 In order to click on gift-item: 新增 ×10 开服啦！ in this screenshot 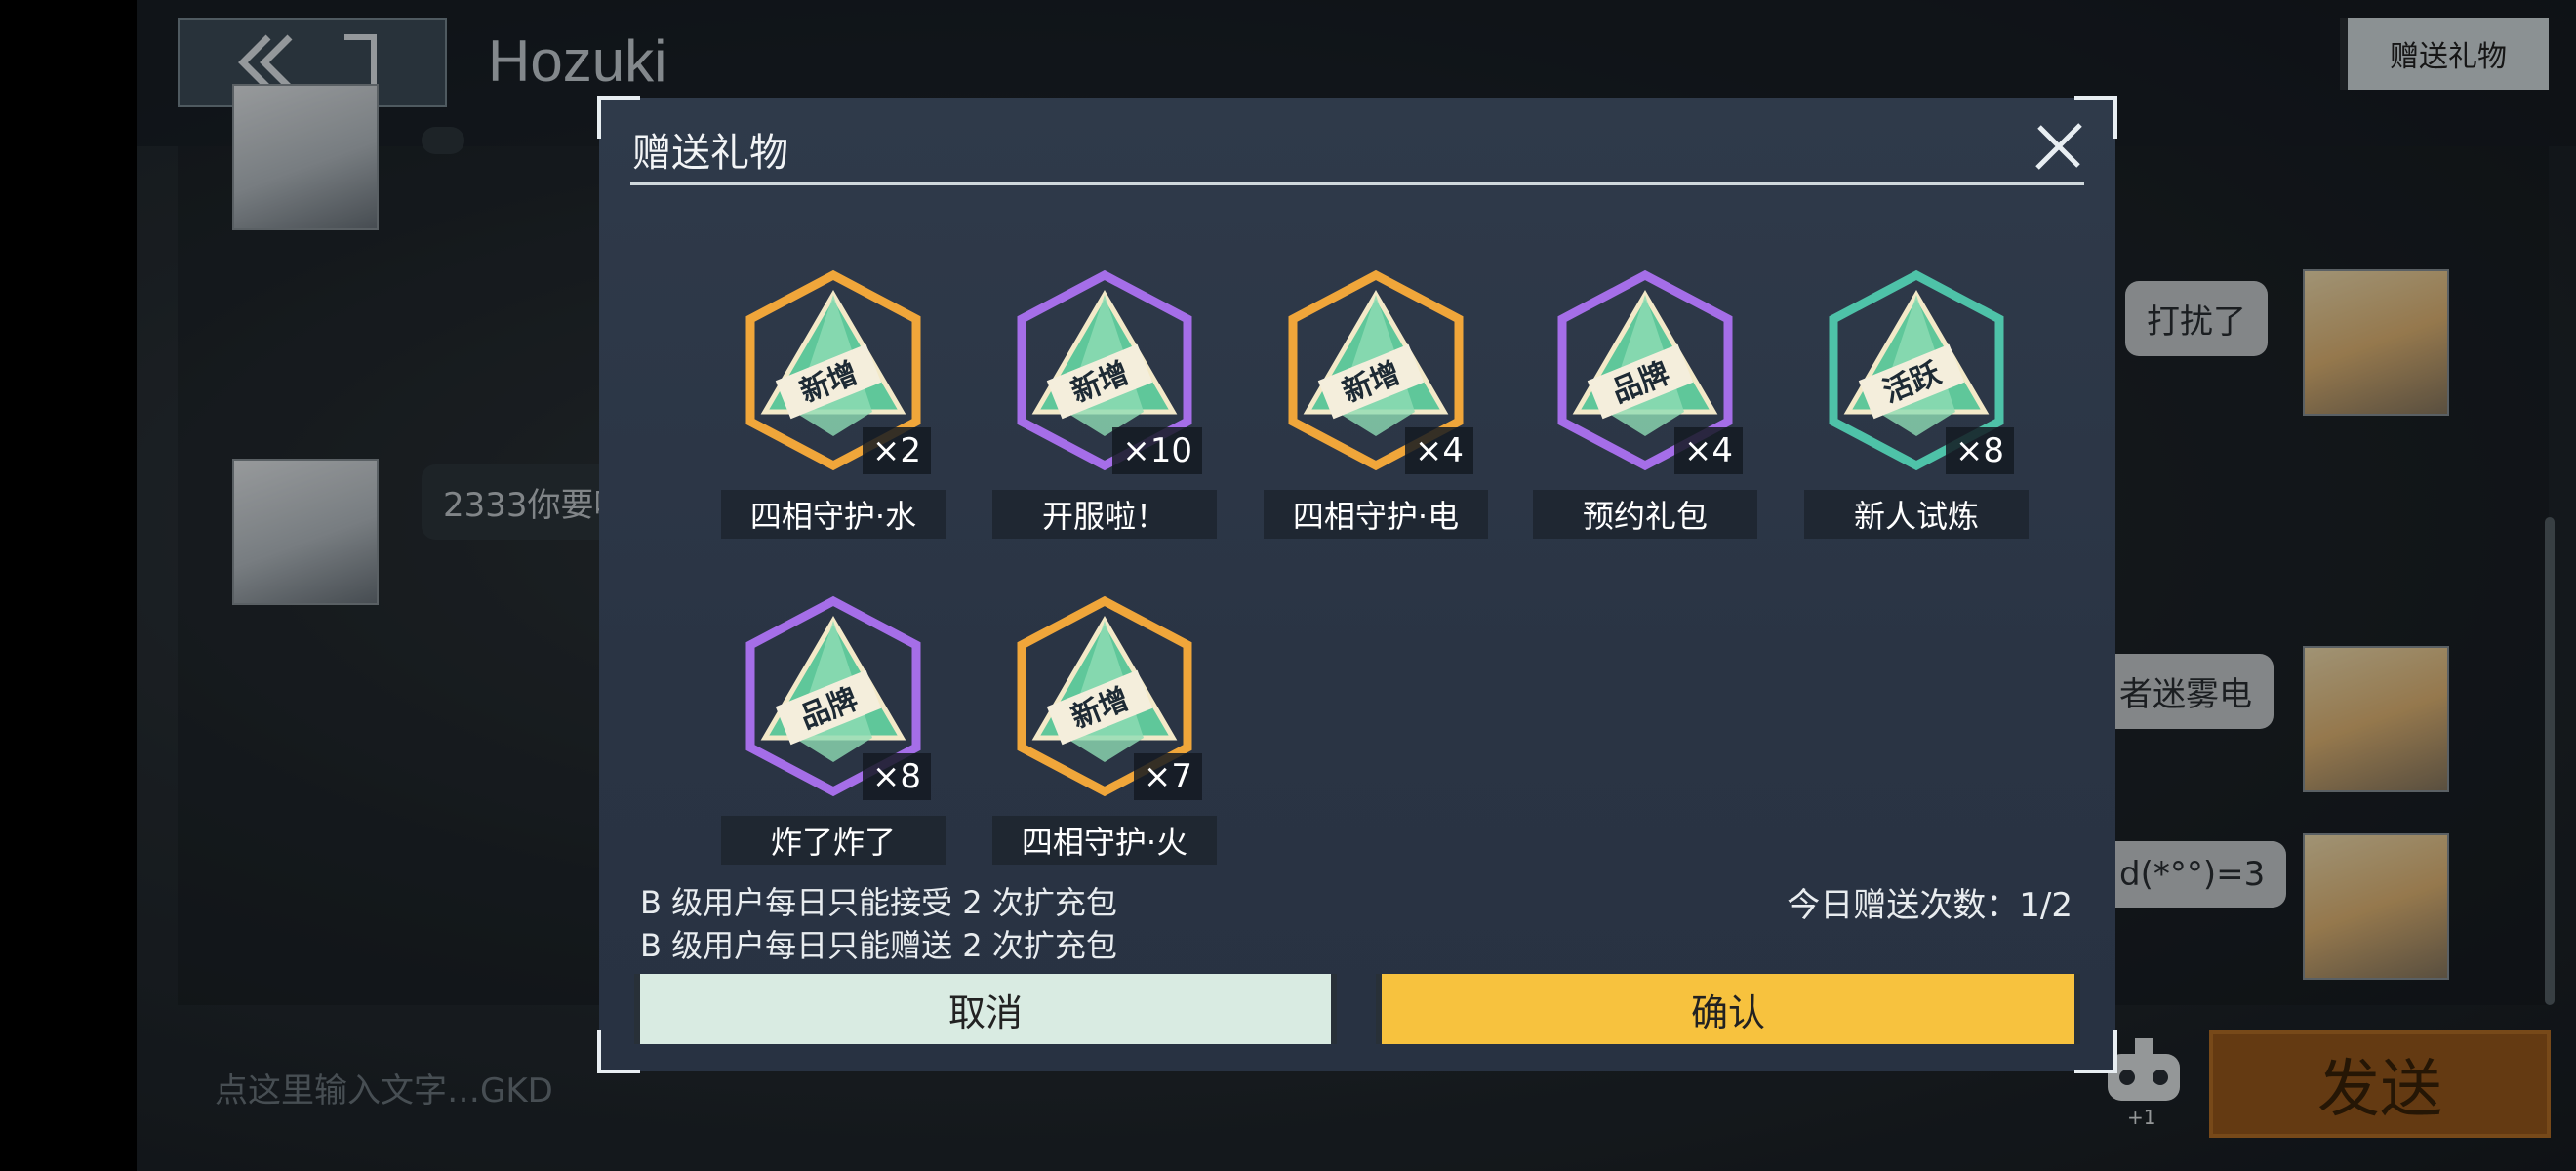, I will do `click(1104, 406)`.